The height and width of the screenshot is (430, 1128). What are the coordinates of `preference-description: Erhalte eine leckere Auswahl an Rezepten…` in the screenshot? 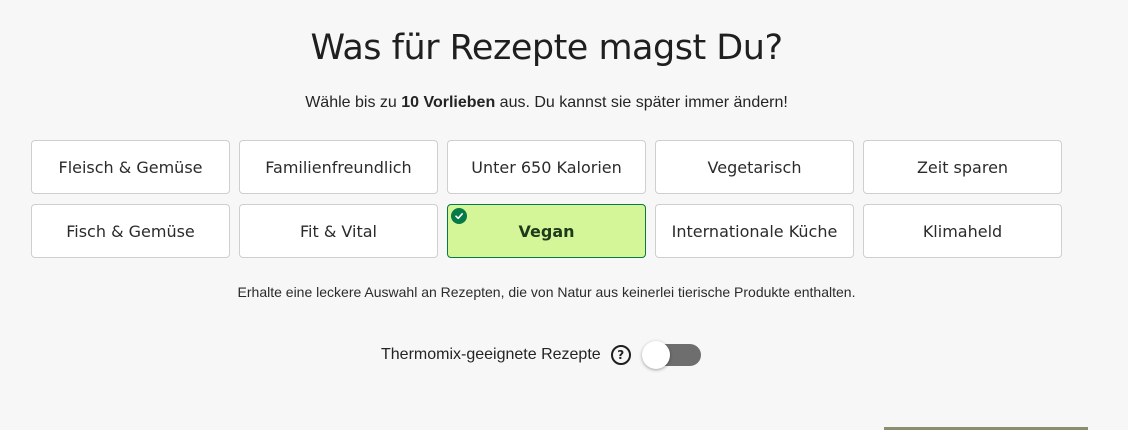 It's located at (546, 292).